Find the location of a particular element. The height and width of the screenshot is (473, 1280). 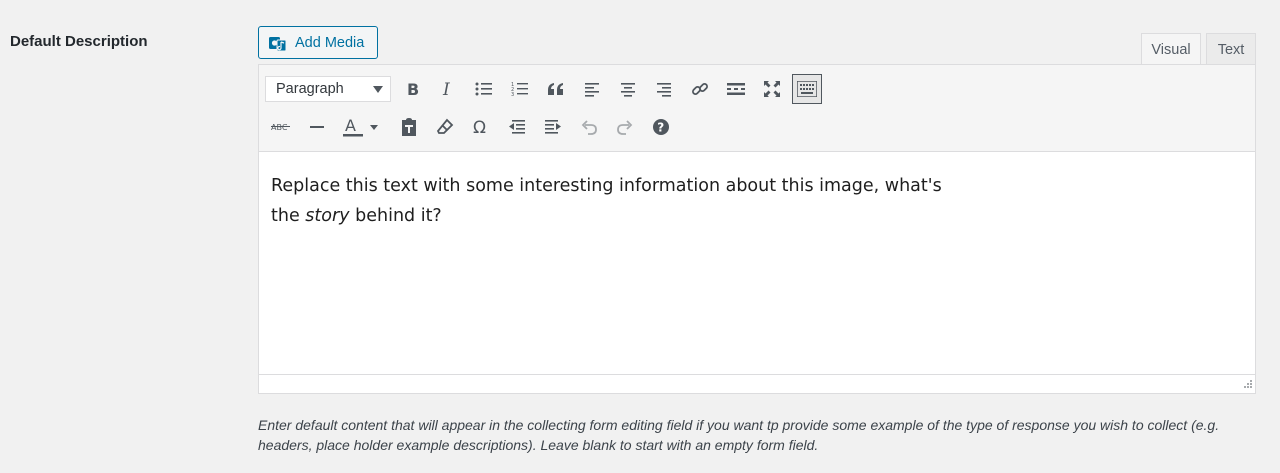

help-icon: ? is located at coordinates (661, 127).